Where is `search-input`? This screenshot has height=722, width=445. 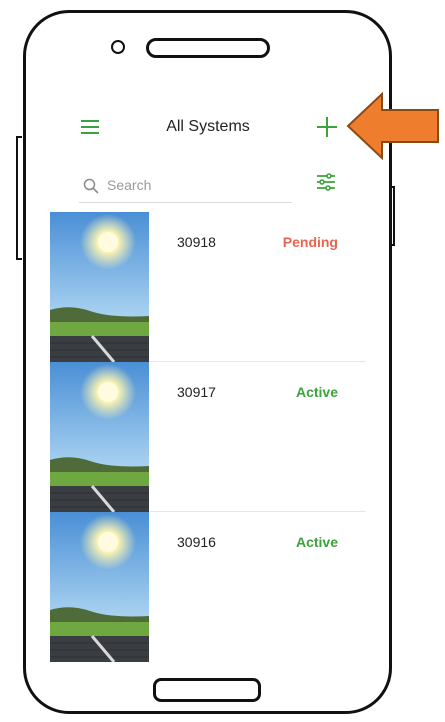
search-input is located at coordinates (197, 185).